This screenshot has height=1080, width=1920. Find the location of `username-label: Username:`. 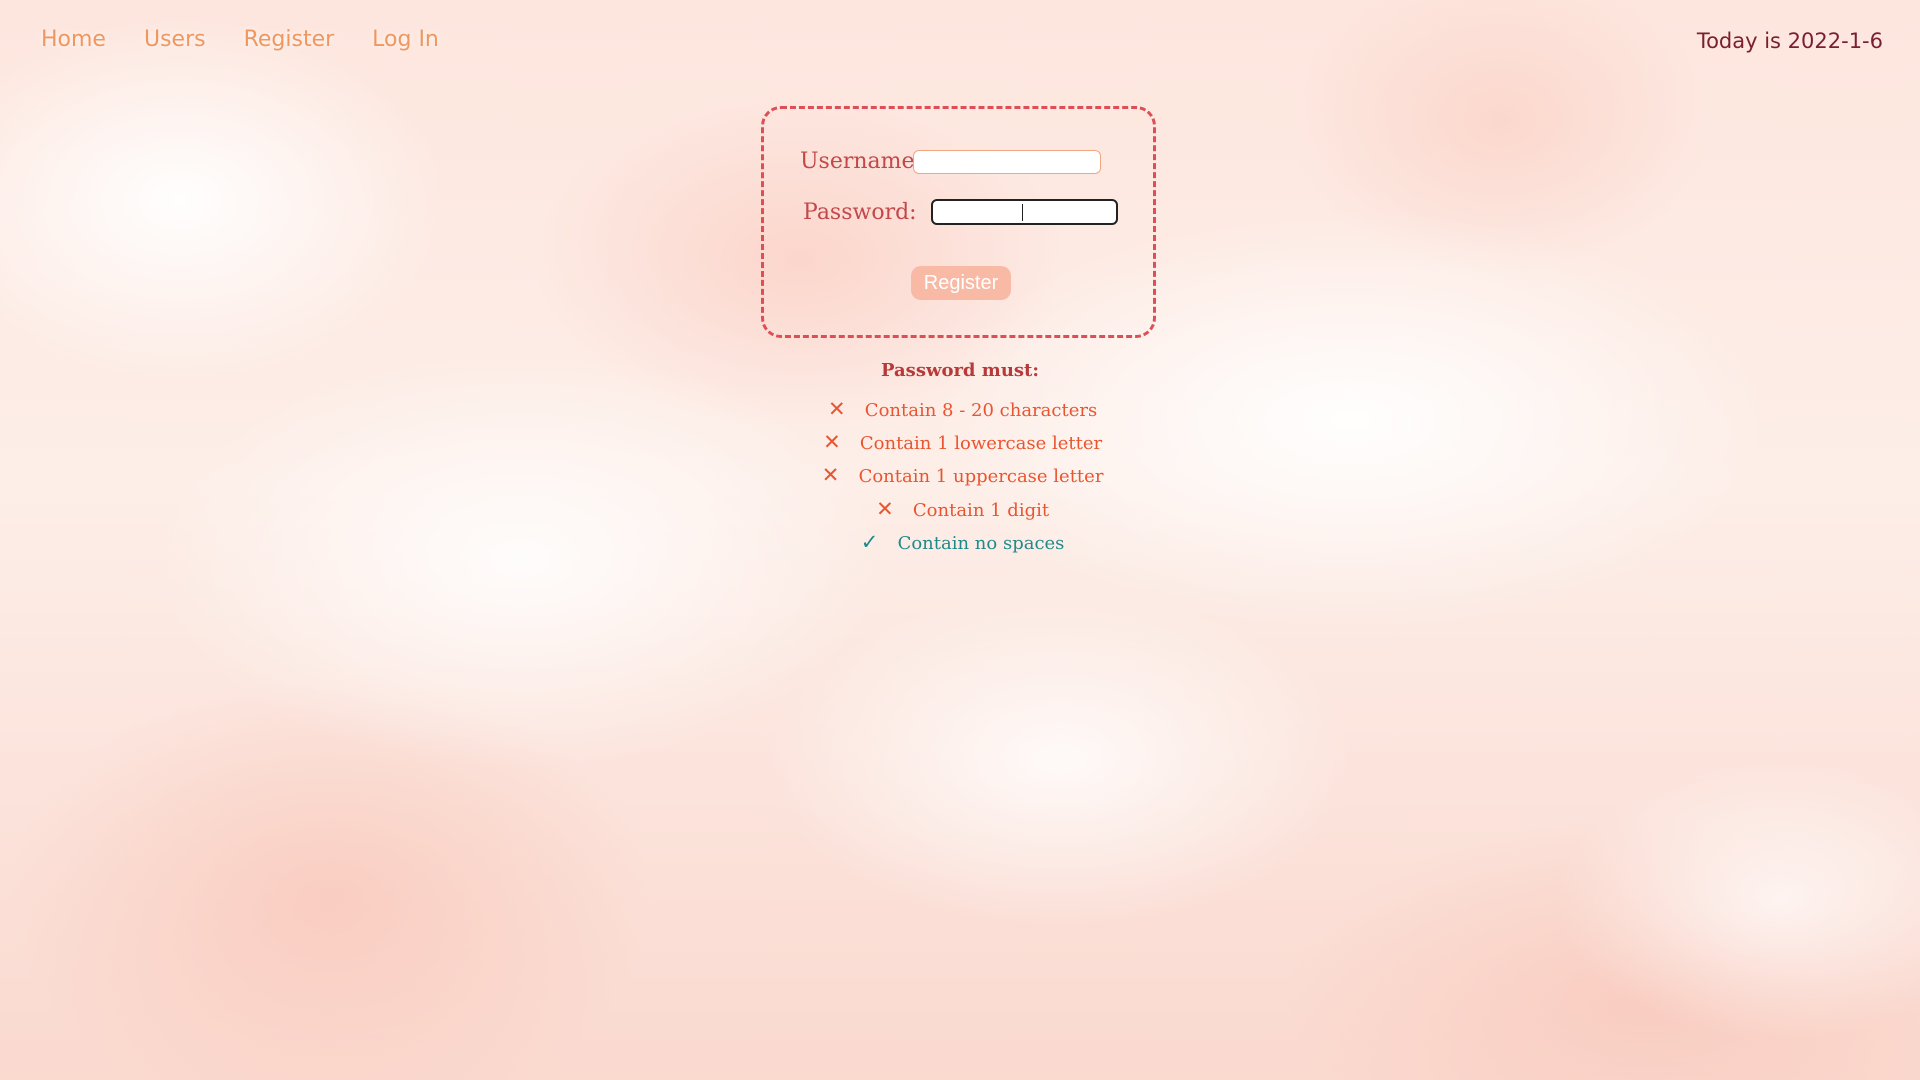

username-label: Username: is located at coordinates (861, 161).